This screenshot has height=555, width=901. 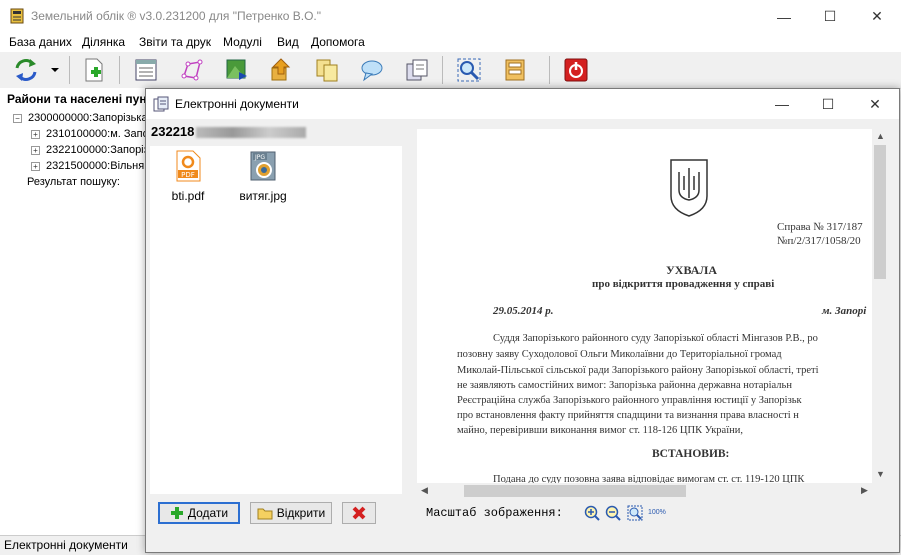 I want to click on doc-heading: УХВАЛА, so click(x=691, y=270).